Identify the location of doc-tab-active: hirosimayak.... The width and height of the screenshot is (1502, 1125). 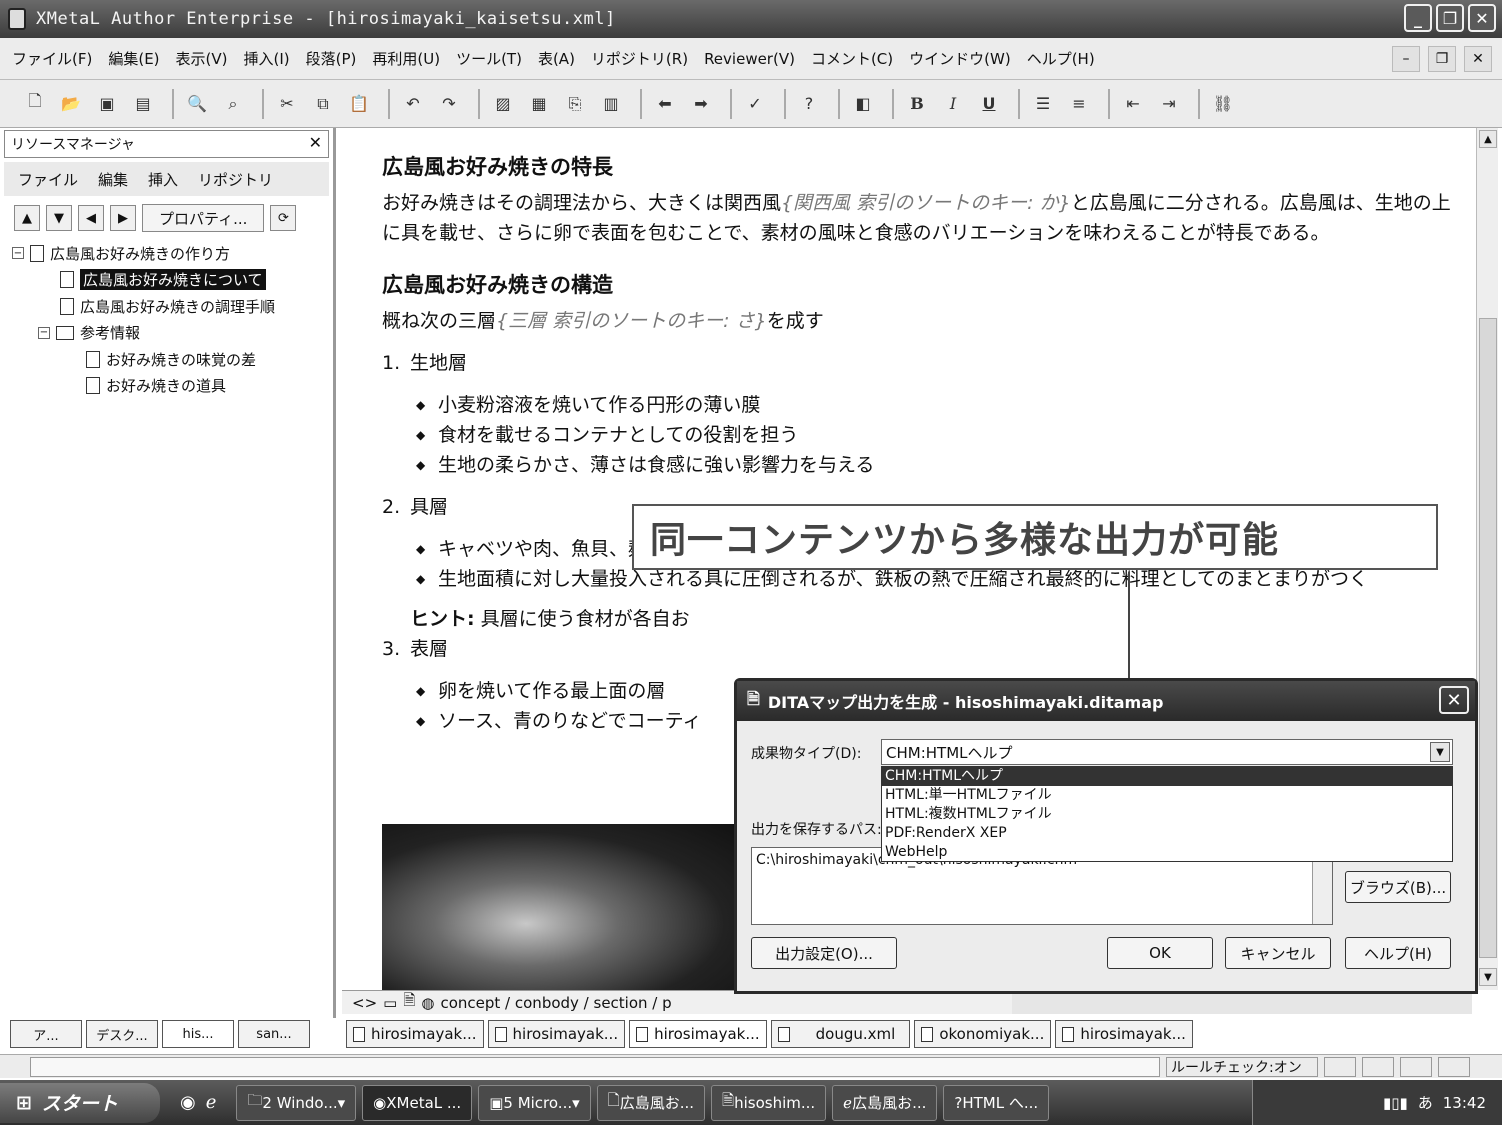
(698, 1034).